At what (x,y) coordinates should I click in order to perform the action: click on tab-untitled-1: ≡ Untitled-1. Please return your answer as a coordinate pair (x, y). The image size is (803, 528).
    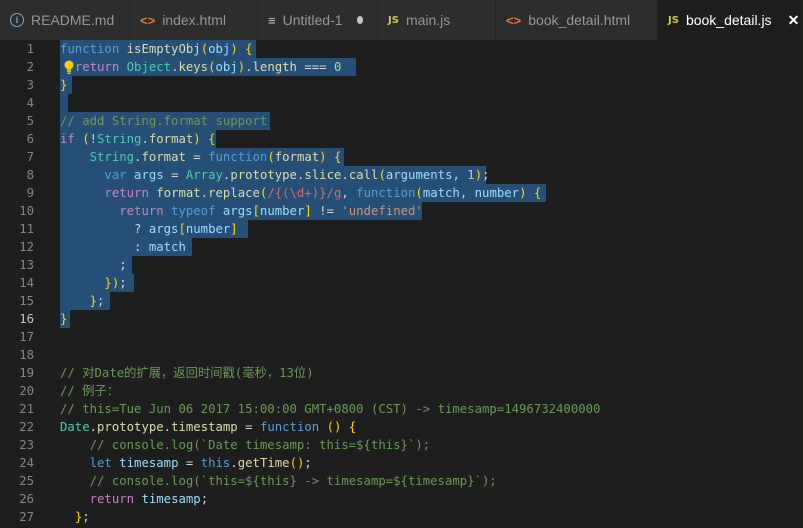
    Looking at the image, I should click on (318, 20).